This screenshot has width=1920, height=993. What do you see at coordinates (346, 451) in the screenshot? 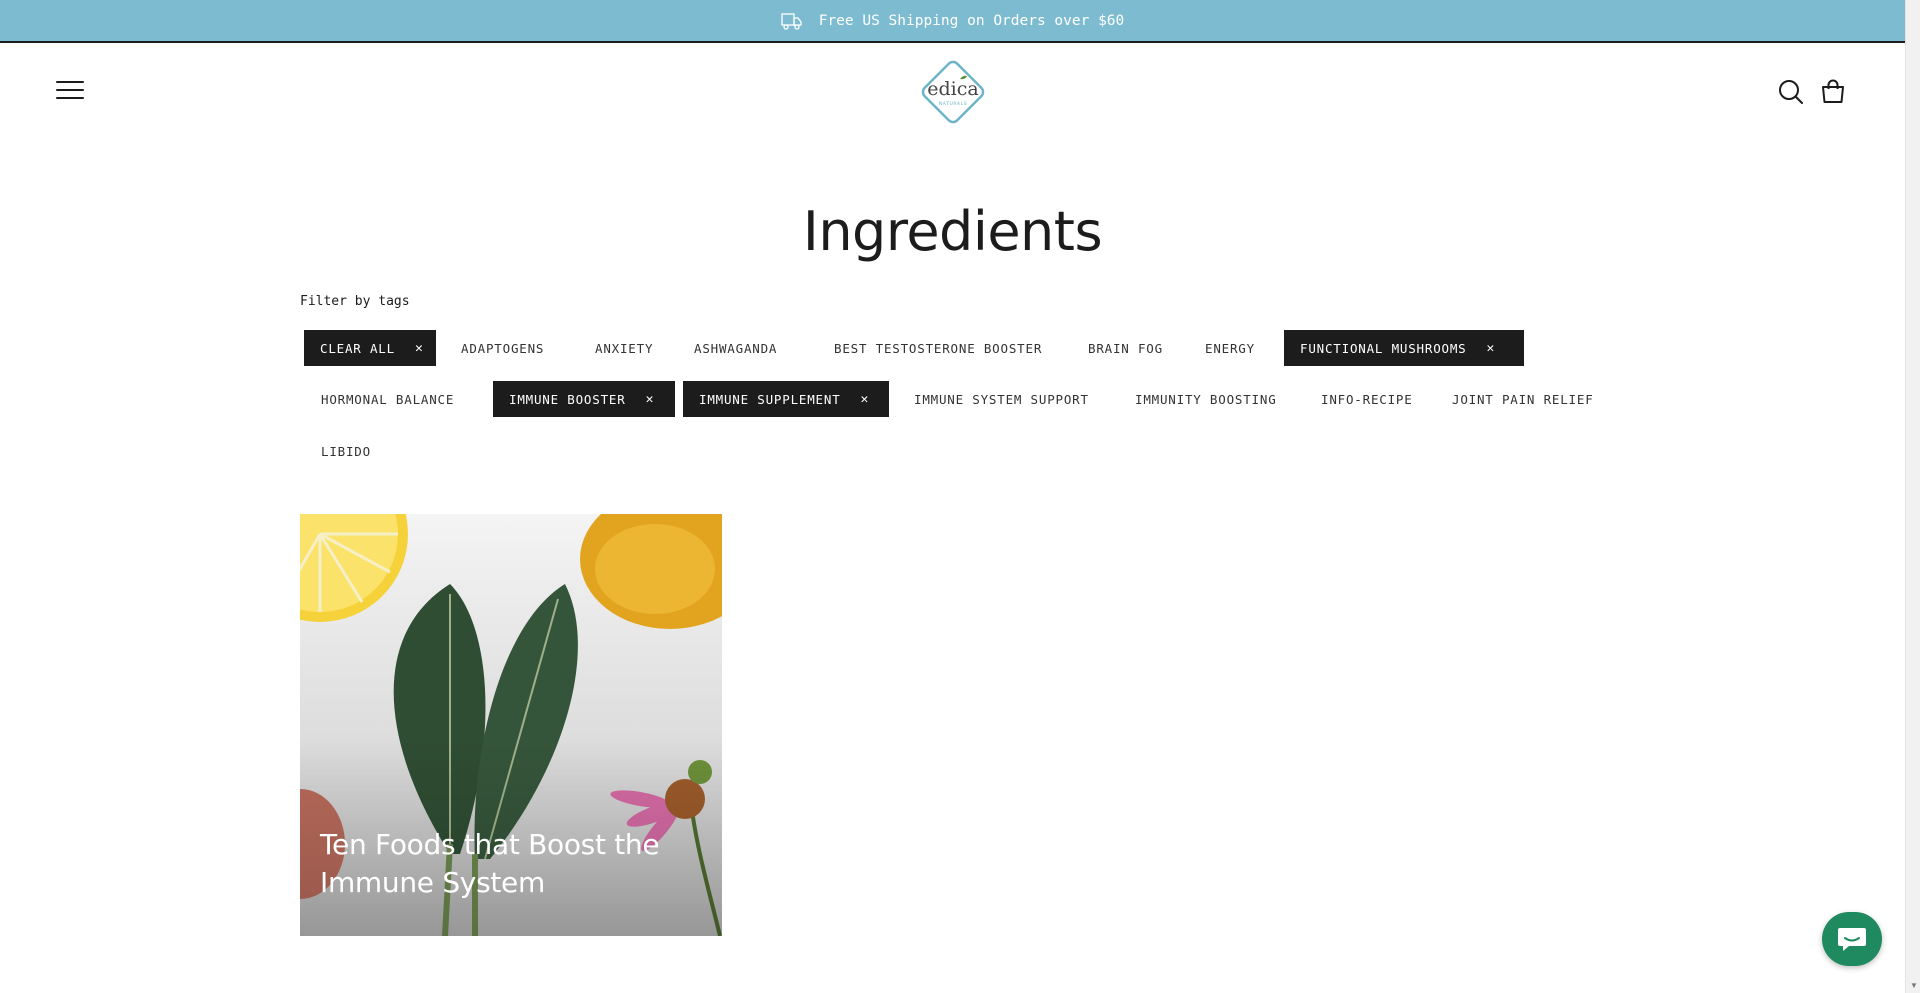
I see `tag-libido: LIBIDO` at bounding box center [346, 451].